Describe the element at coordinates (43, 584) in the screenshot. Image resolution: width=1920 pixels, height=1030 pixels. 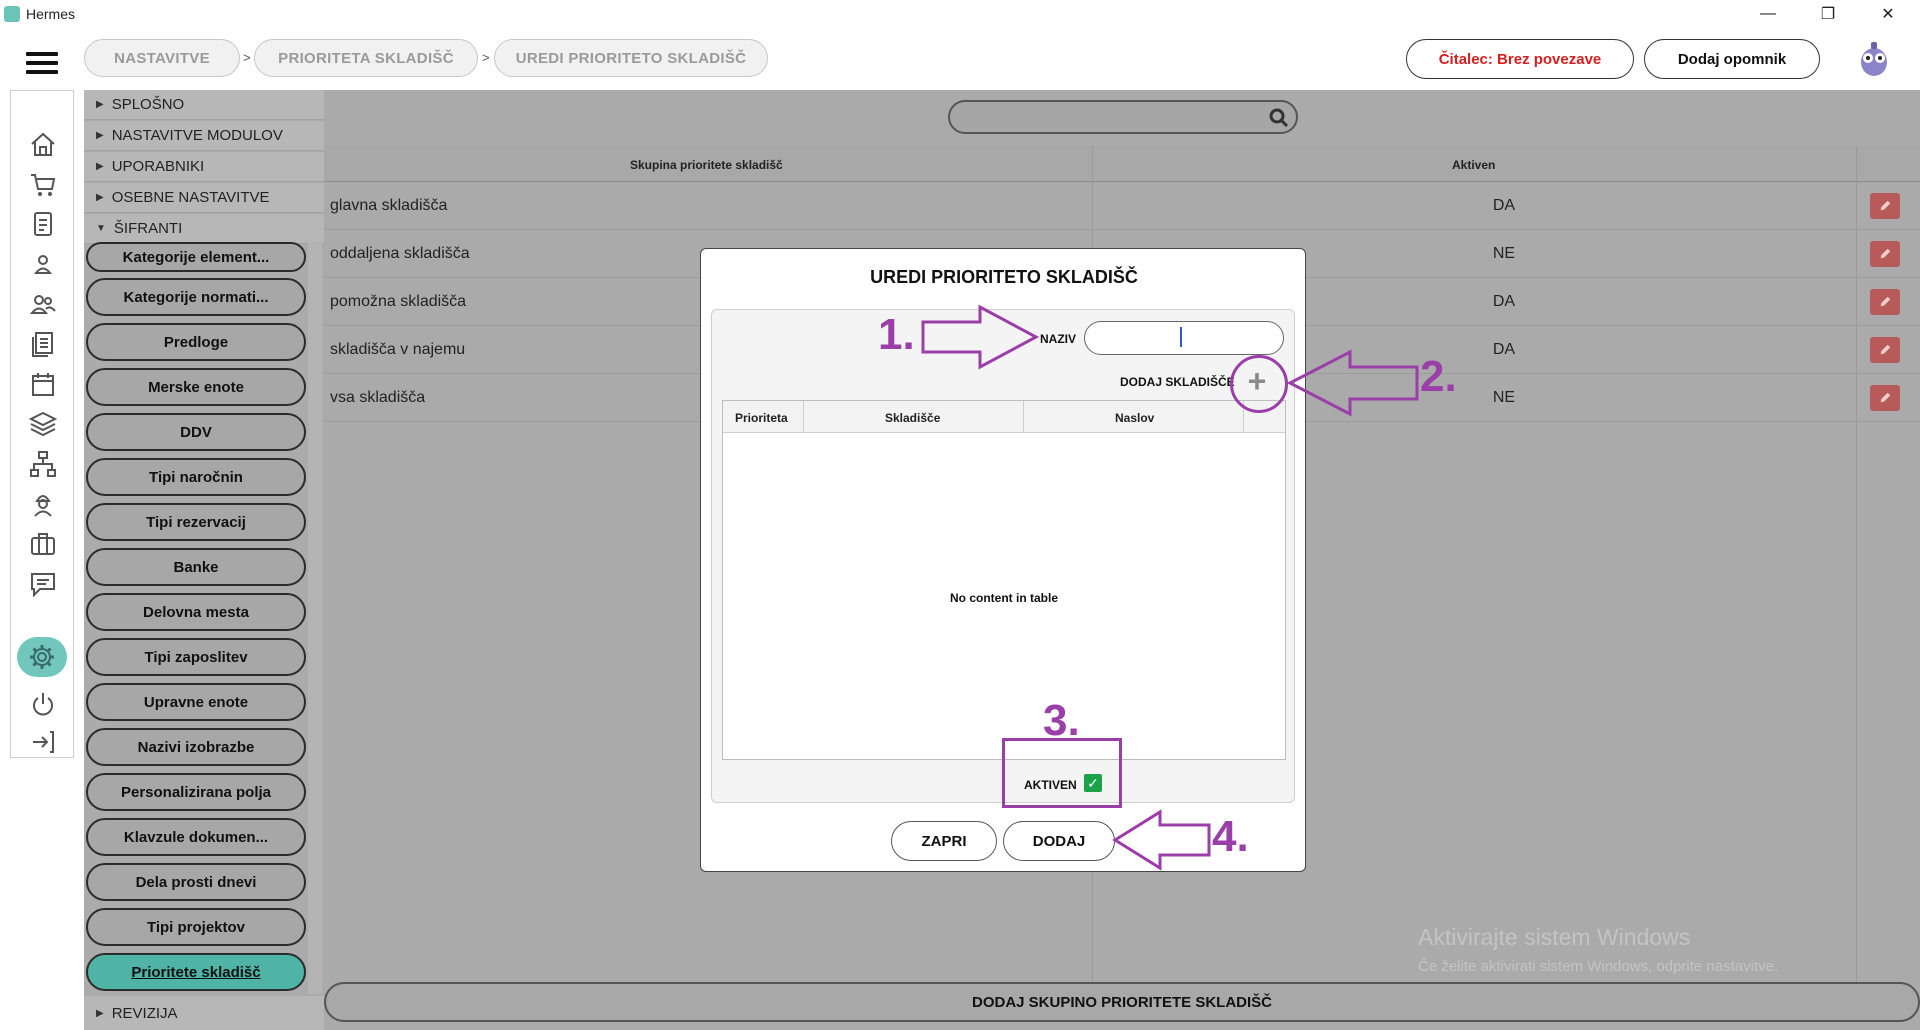
I see `chat-icon` at that location.